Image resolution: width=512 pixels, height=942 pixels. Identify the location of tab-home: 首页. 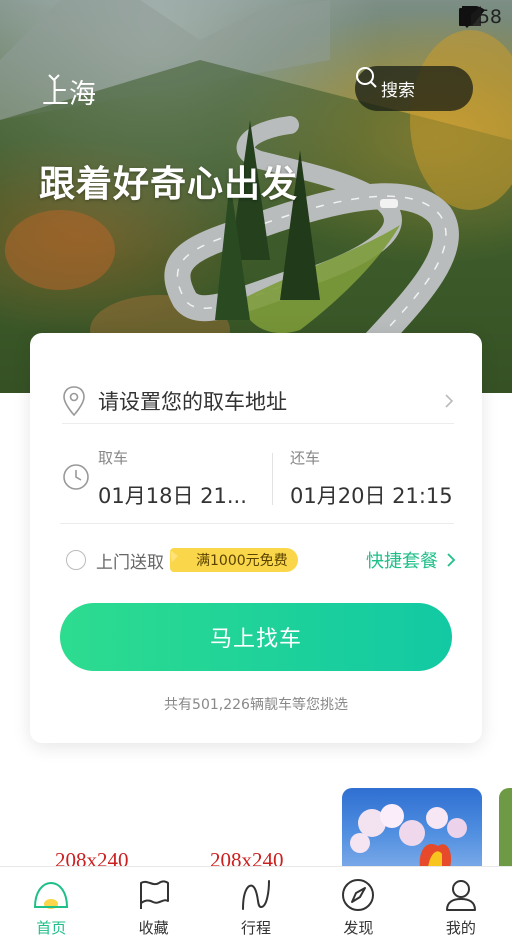
(51, 904).